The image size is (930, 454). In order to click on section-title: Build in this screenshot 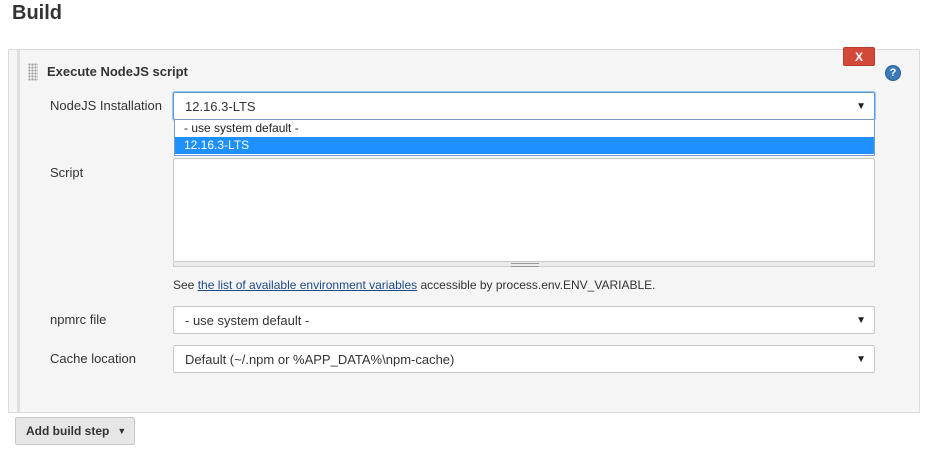, I will do `click(37, 13)`.